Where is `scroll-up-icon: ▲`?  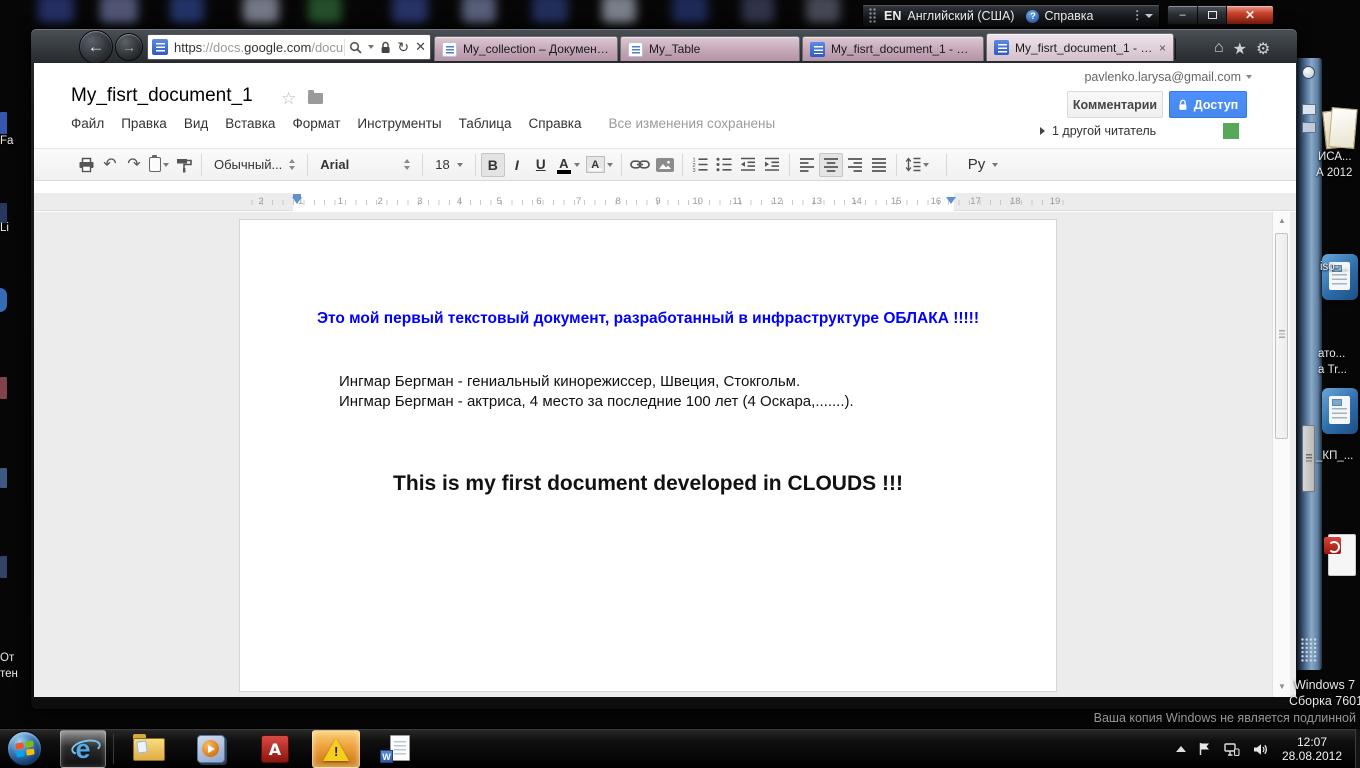 scroll-up-icon: ▲ is located at coordinates (1282, 220).